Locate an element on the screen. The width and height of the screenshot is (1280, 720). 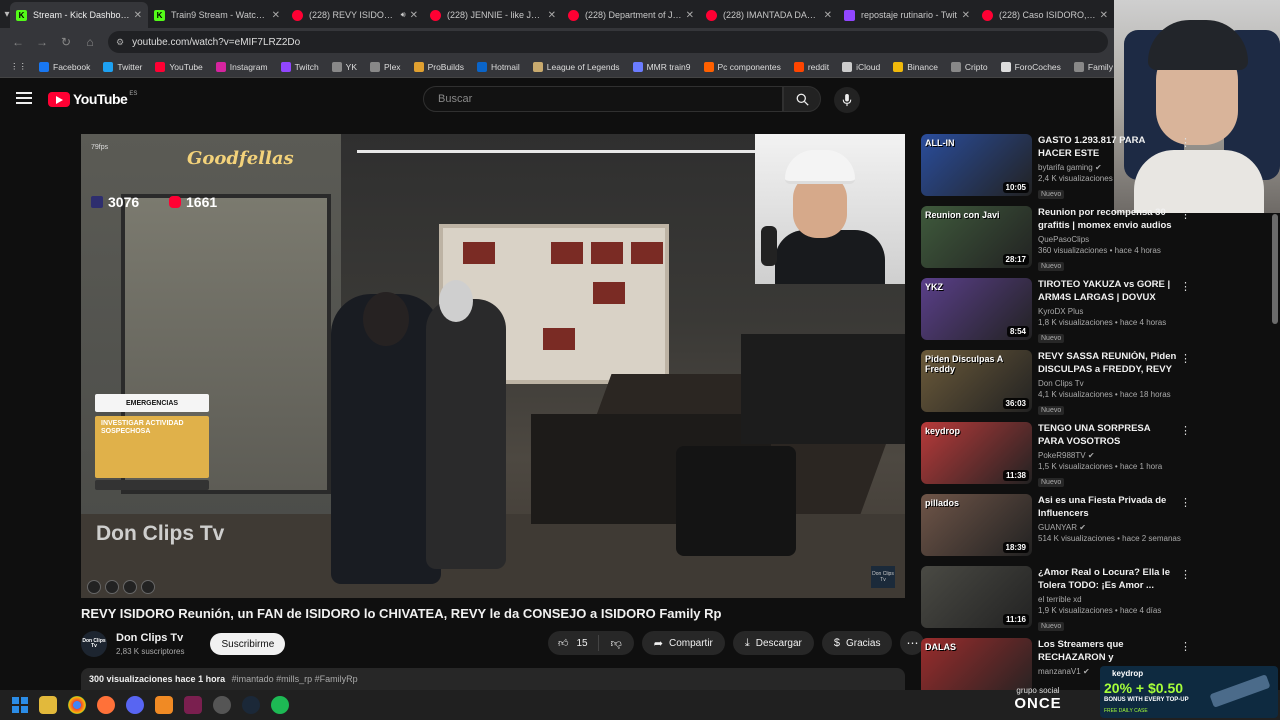
video-thumbnail: Reunion con Javi 28:17 is located at coordinates (976, 237).